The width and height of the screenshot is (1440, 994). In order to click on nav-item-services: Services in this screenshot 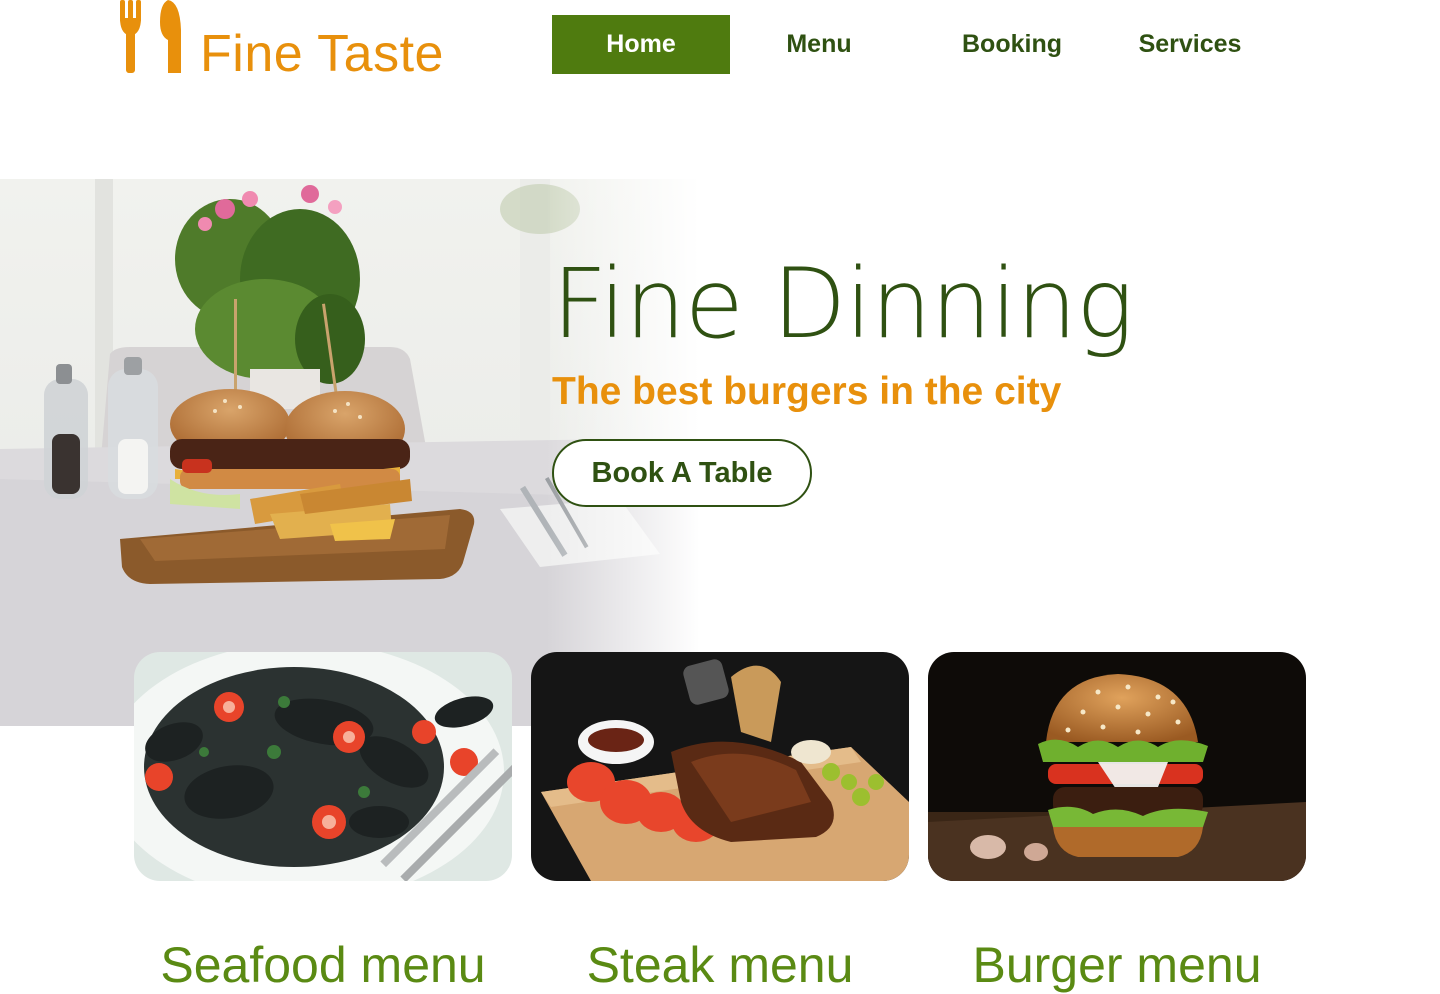, I will do `click(1190, 44)`.